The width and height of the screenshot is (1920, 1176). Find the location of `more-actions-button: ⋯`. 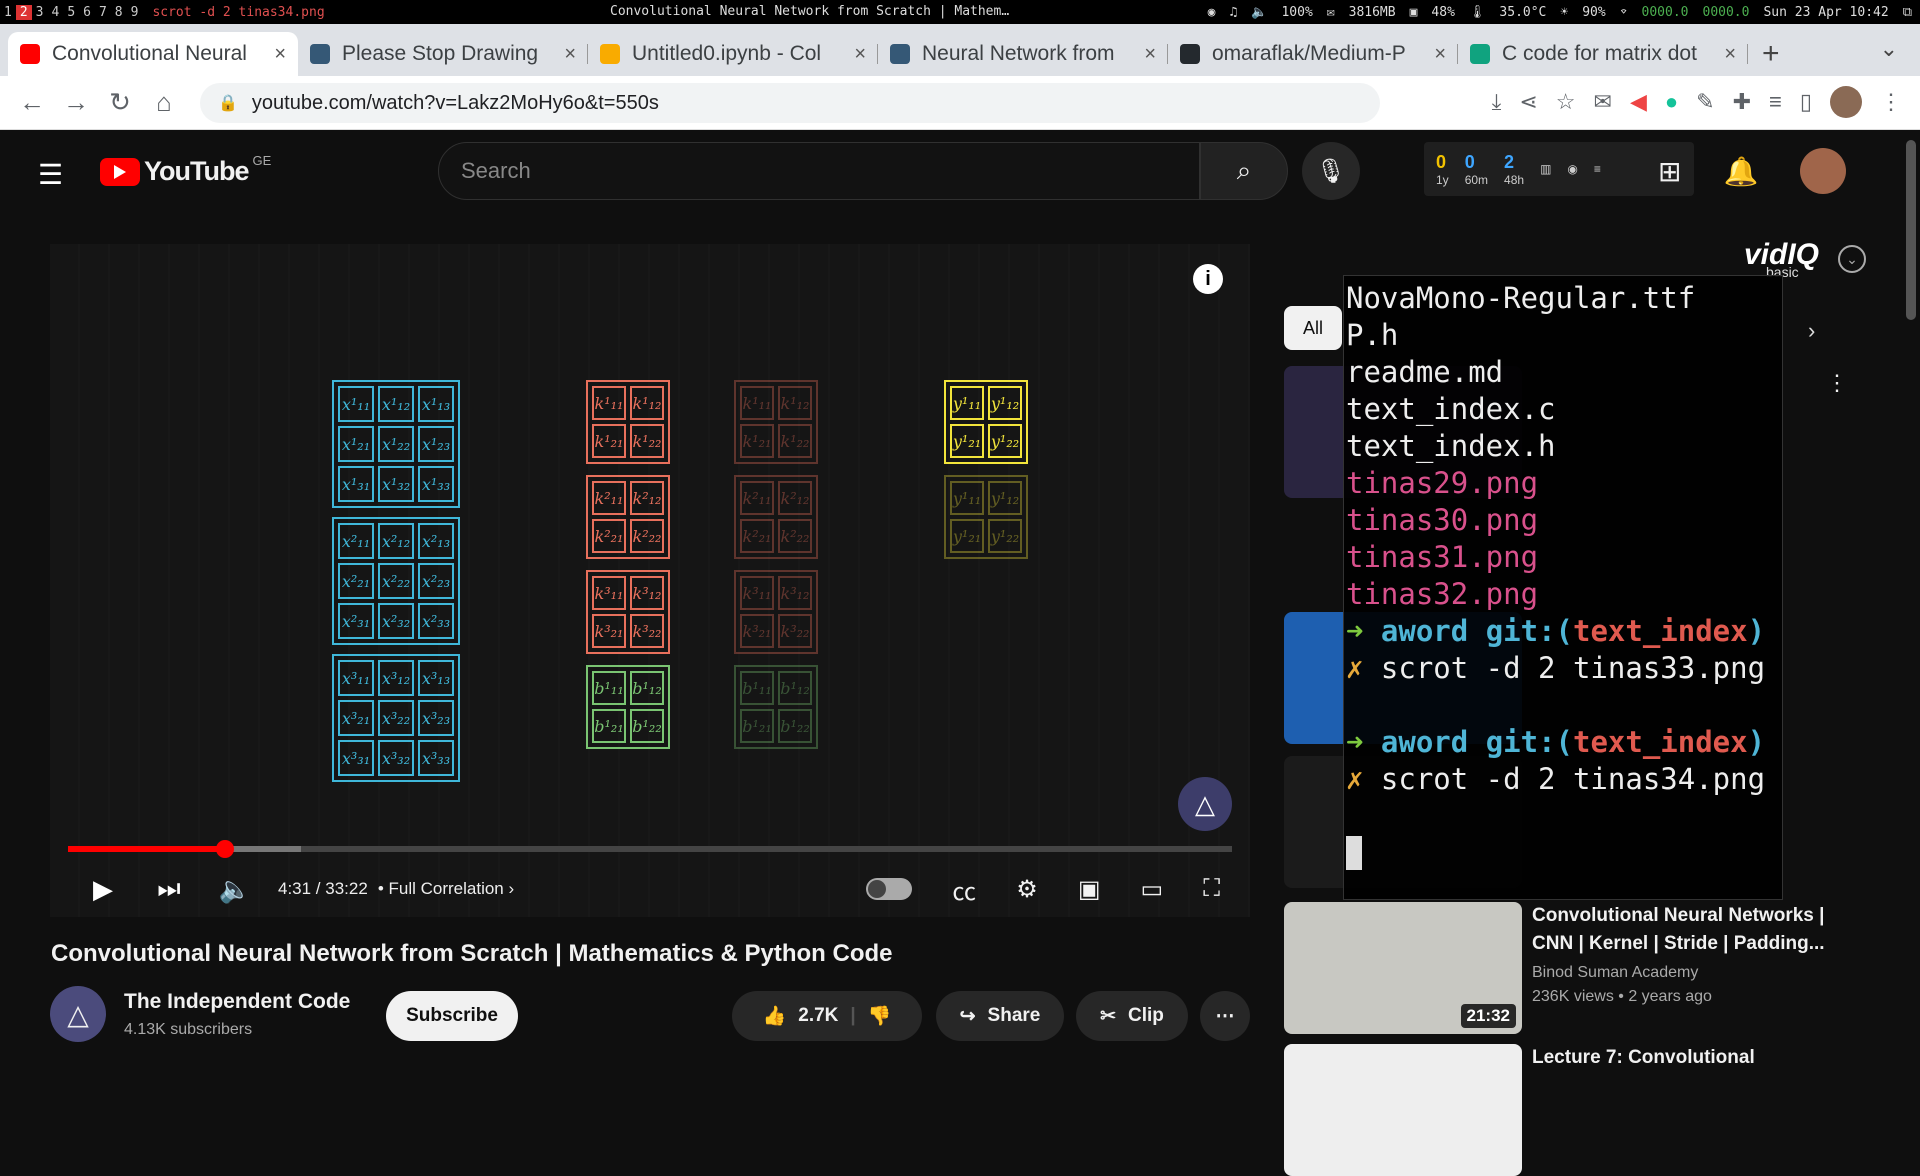

more-actions-button: ⋯ is located at coordinates (1225, 1016).